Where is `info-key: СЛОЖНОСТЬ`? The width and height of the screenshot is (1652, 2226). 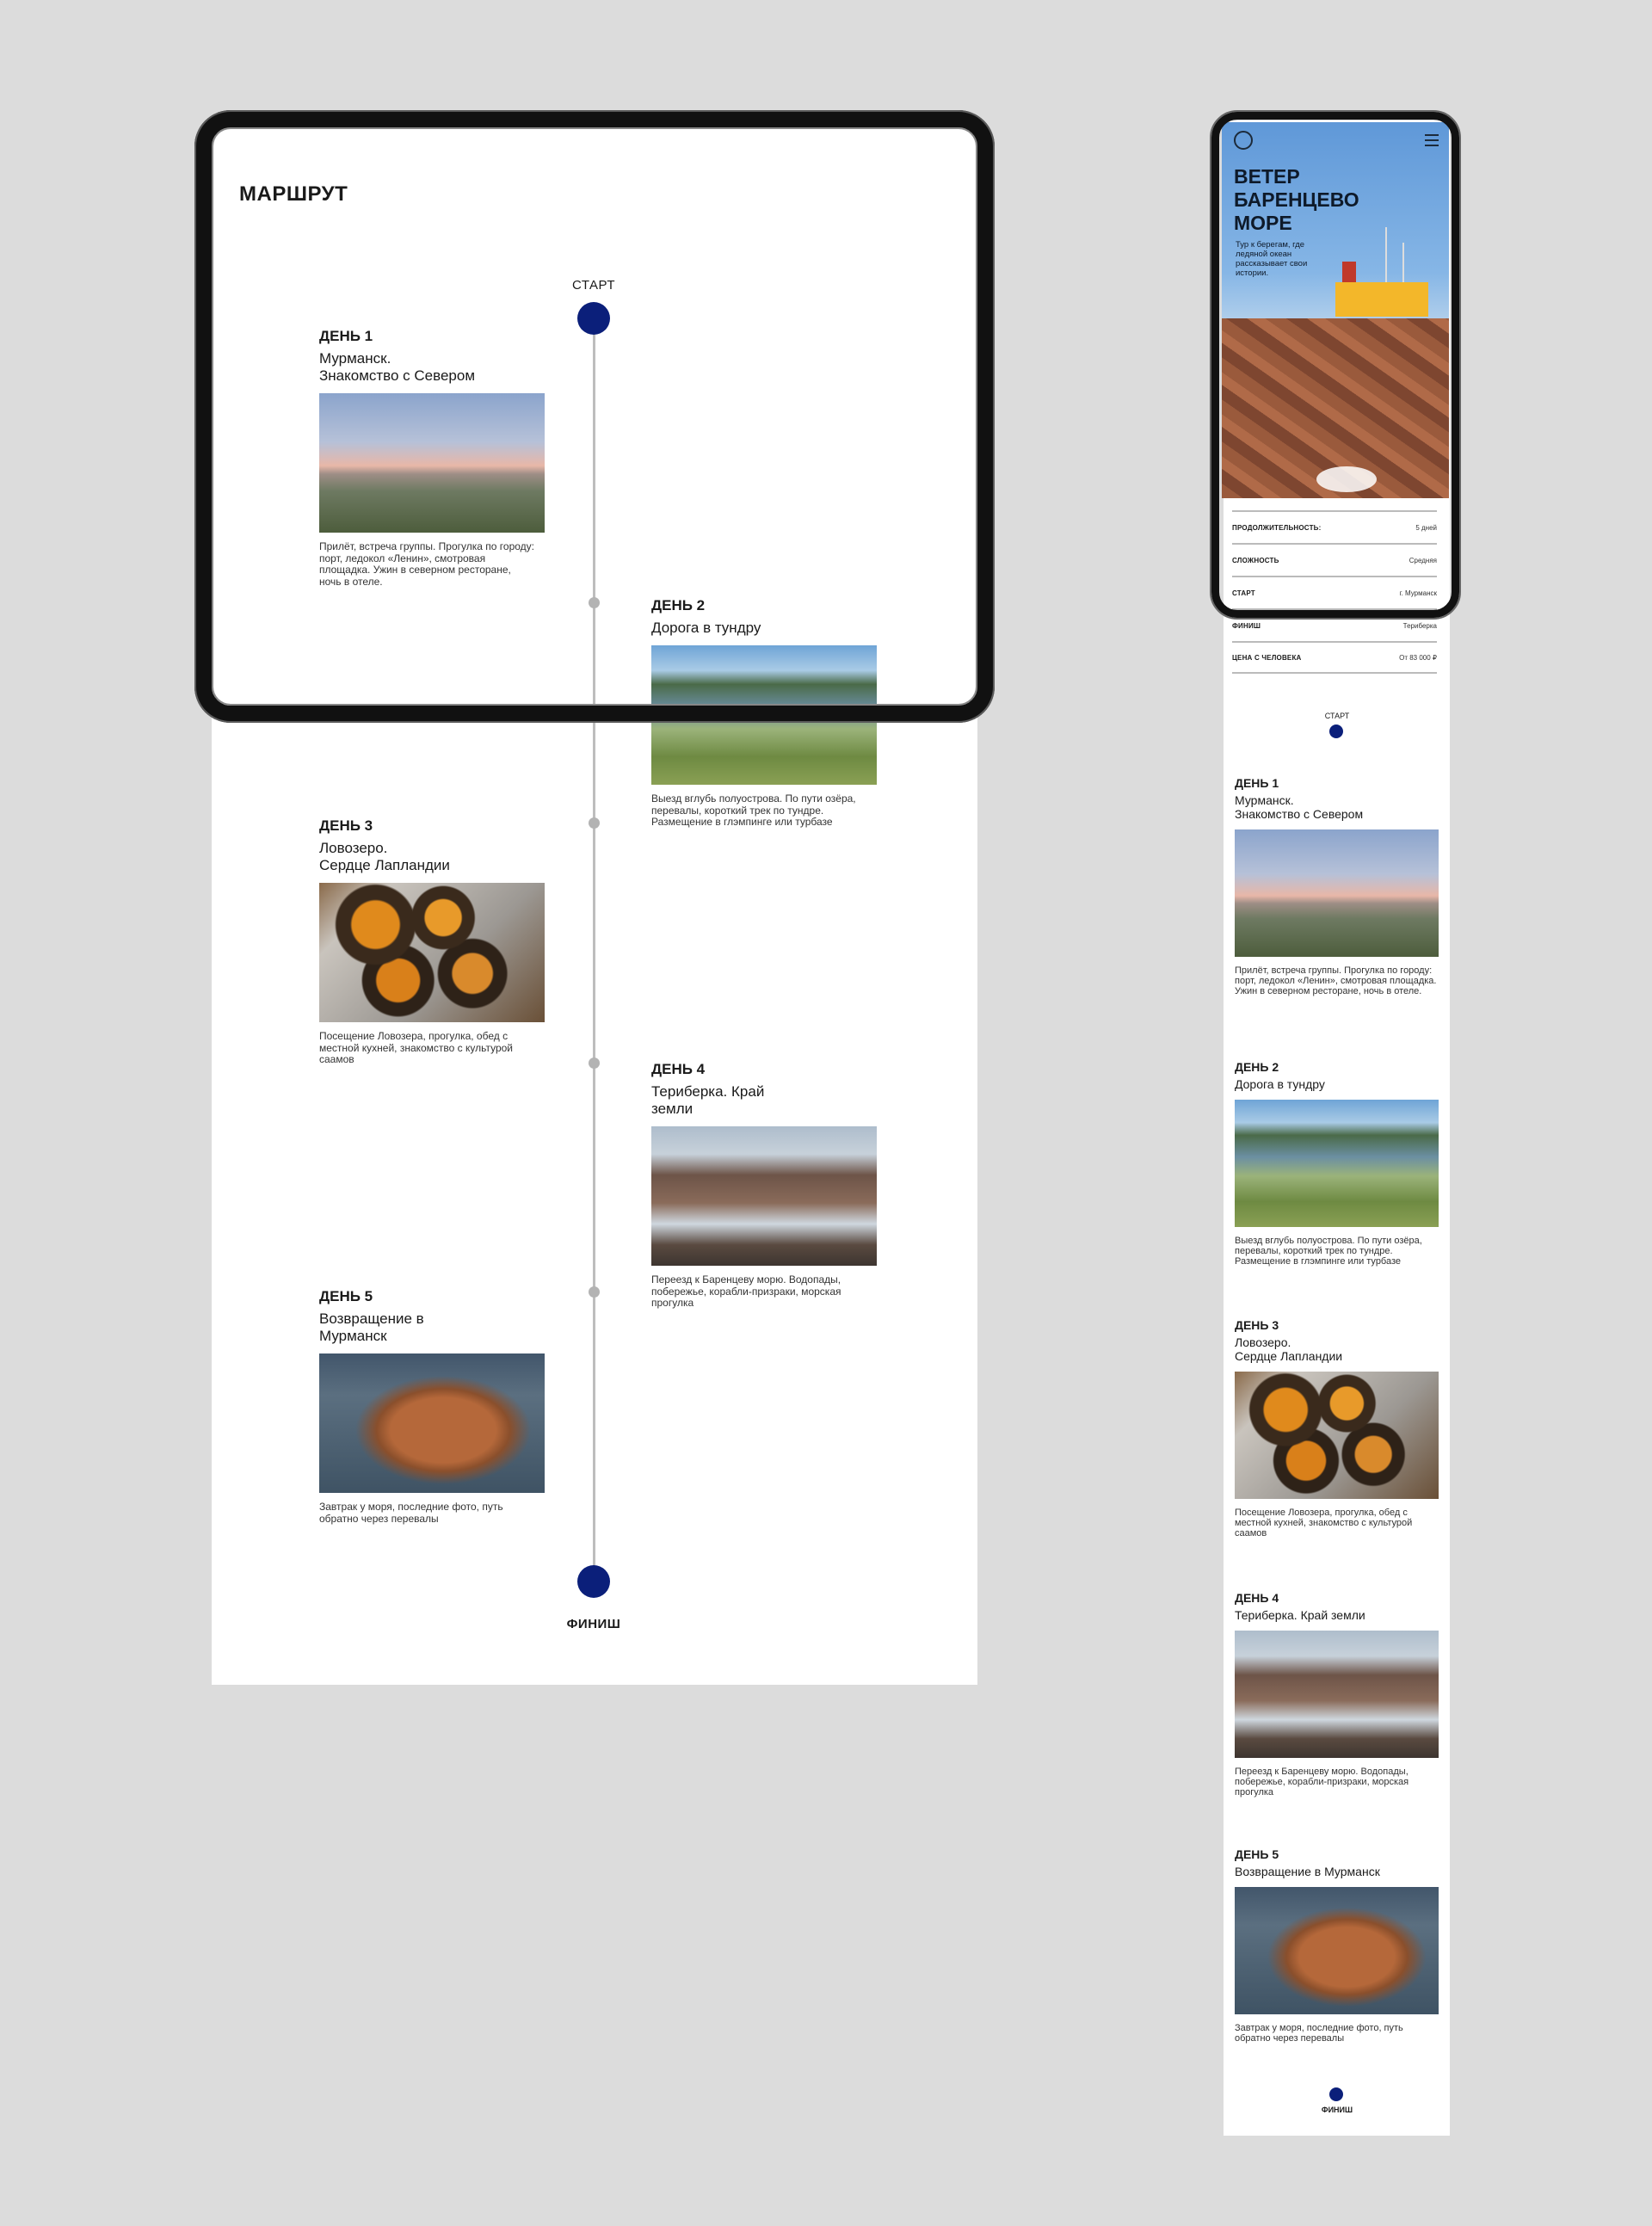
info-key: СЛОЖНОСТЬ is located at coordinates (1255, 560).